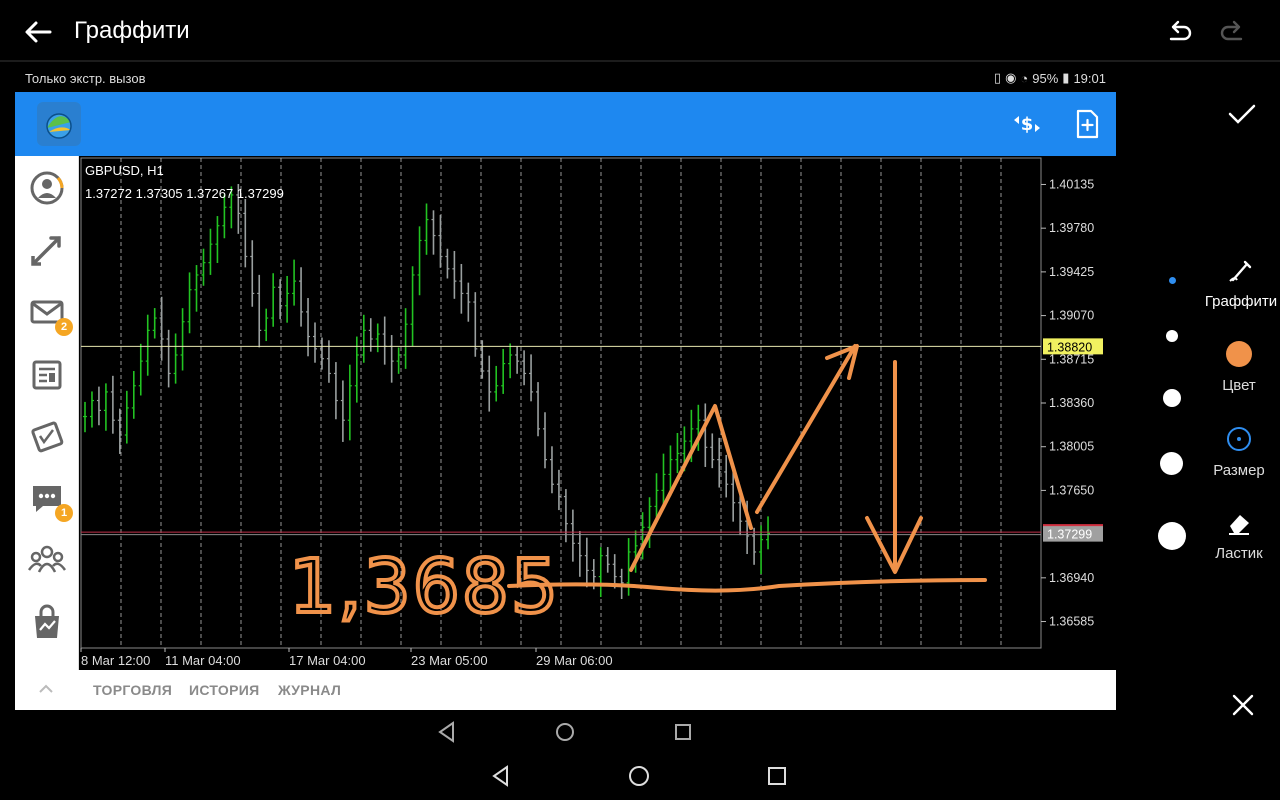 Image resolution: width=1280 pixels, height=800 pixels. What do you see at coordinates (997, 77) in the screenshot?
I see `vibrate-icon: ▯` at bounding box center [997, 77].